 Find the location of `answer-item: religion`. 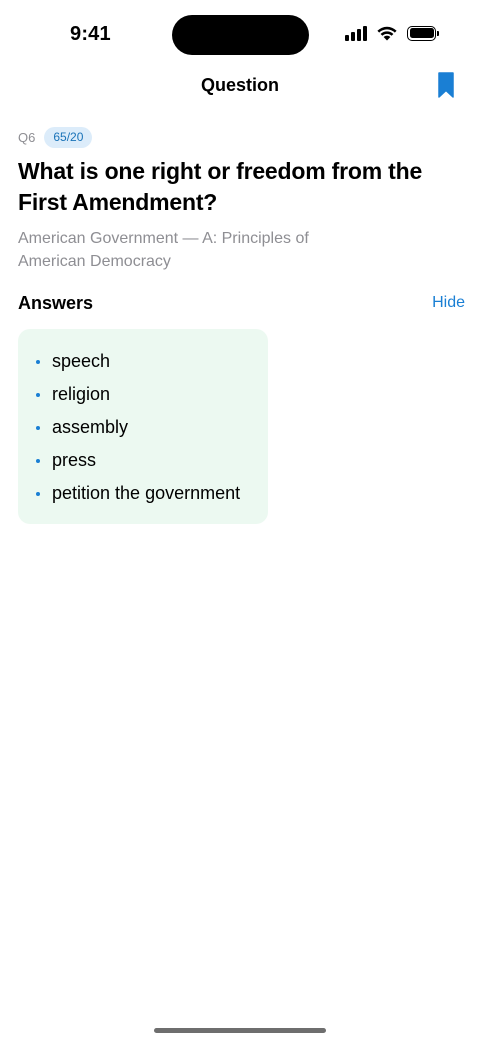

answer-item: religion is located at coordinates (152, 394).